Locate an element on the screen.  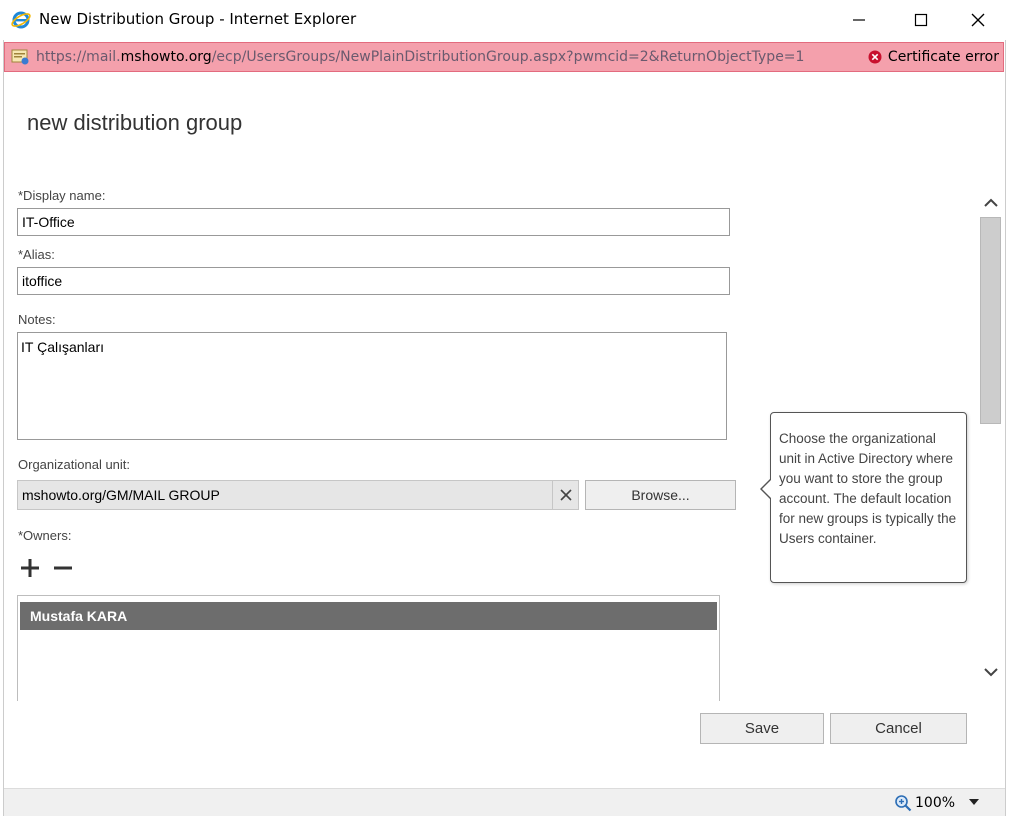
display-name-label: *Display name: is located at coordinates (62, 195).